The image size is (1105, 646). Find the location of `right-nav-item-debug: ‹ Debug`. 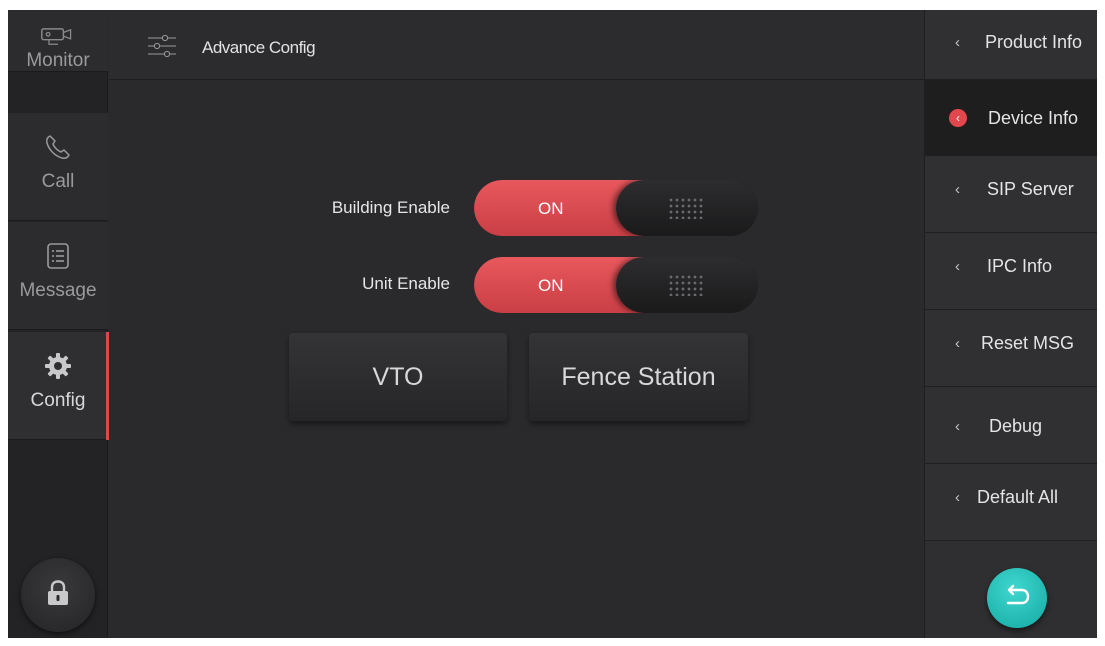

right-nav-item-debug: ‹ Debug is located at coordinates (1011, 426).